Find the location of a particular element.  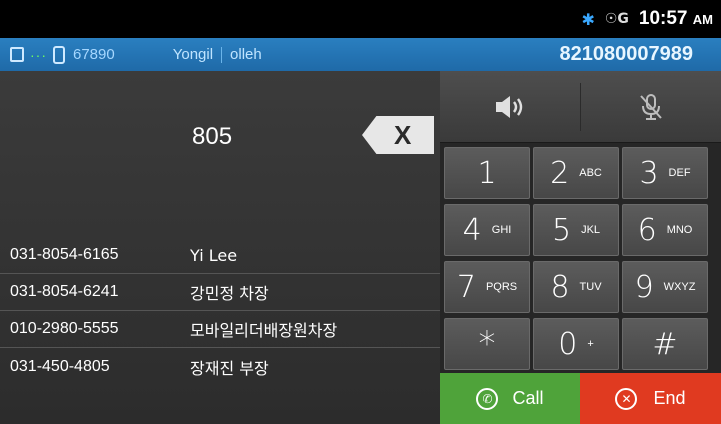

call-label: Call is located at coordinates (528, 398).